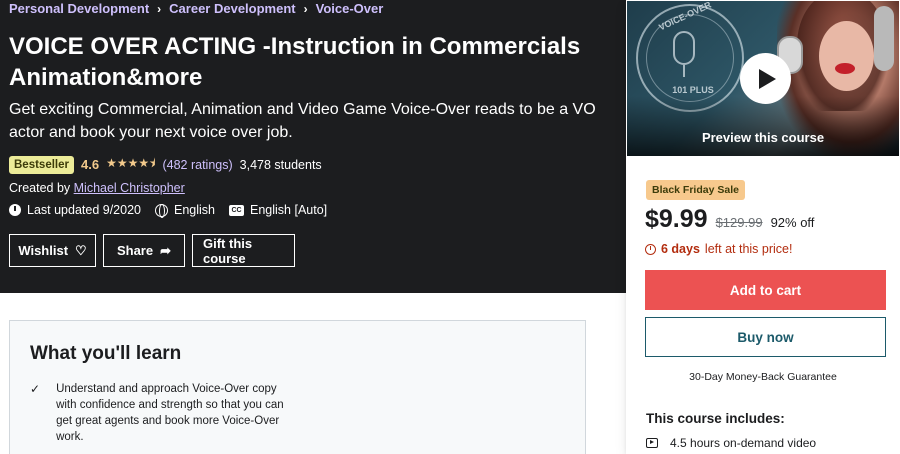 Image resolution: width=900 pixels, height=454 pixels. Describe the element at coordinates (684, 71) in the screenshot. I see `microphone-stand` at that location.